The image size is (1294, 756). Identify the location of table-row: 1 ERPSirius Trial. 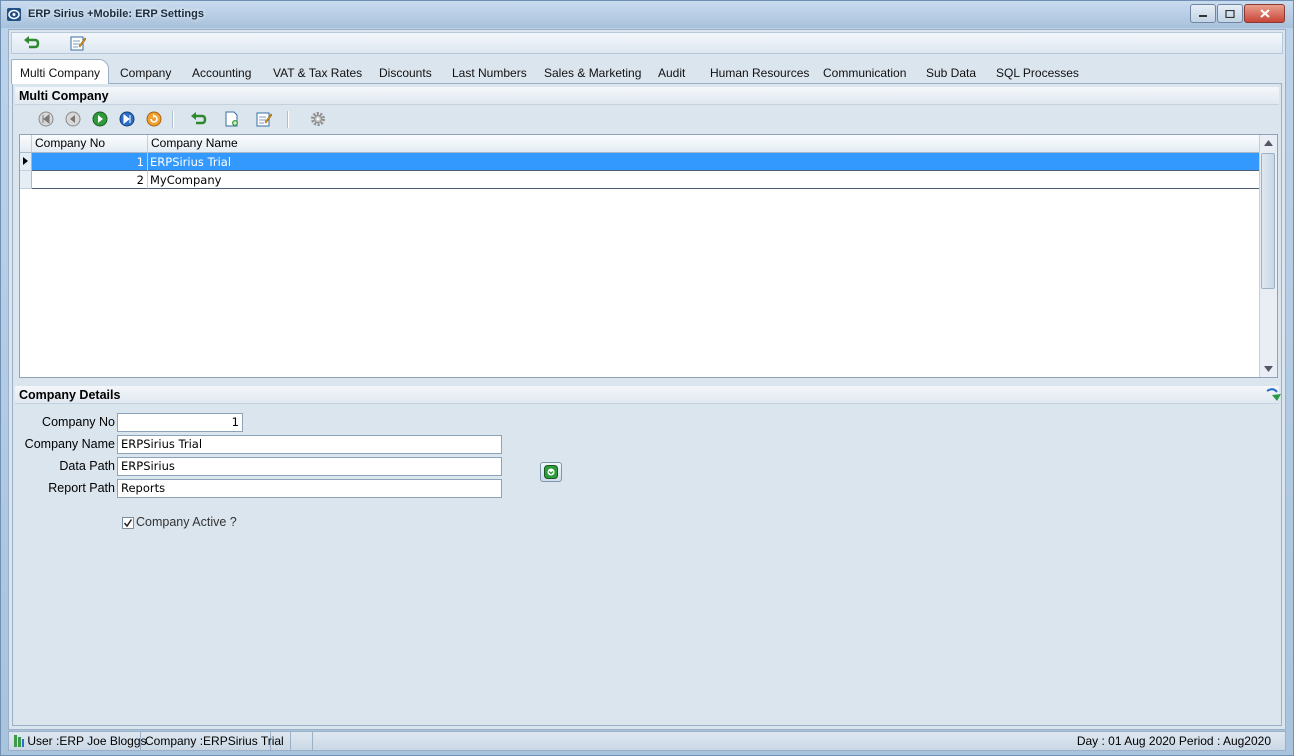
(640, 162).